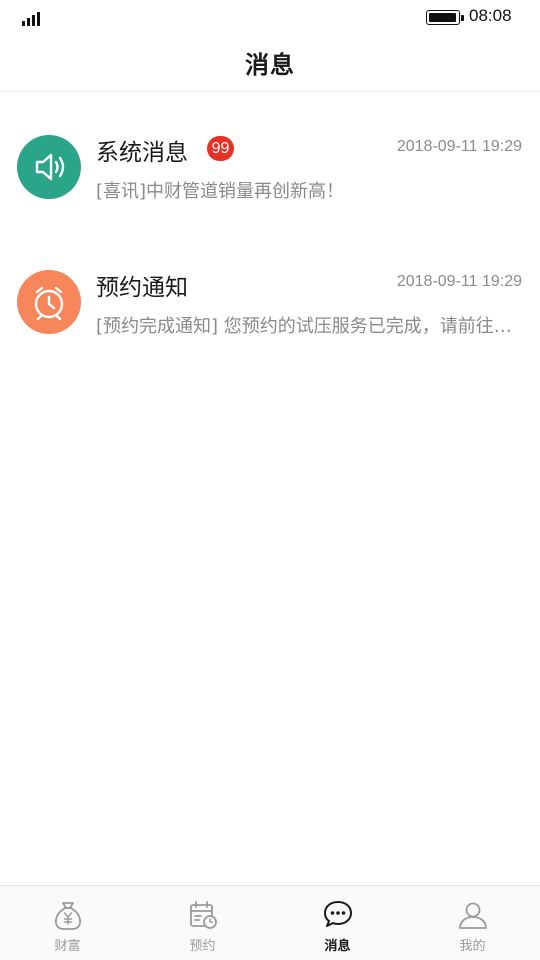 This screenshot has width=540, height=960. I want to click on status-time: 08:08, so click(490, 15).